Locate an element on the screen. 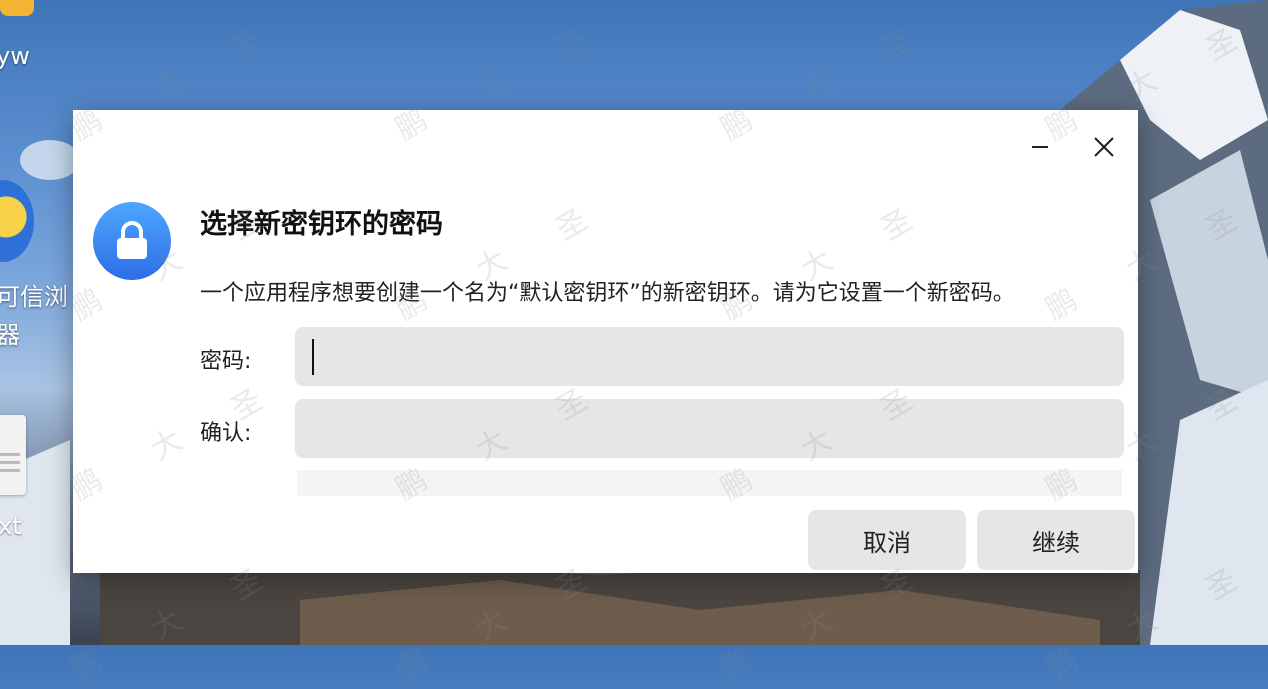 Image resolution: width=1268 pixels, height=689 pixels. text-caret is located at coordinates (313, 357).